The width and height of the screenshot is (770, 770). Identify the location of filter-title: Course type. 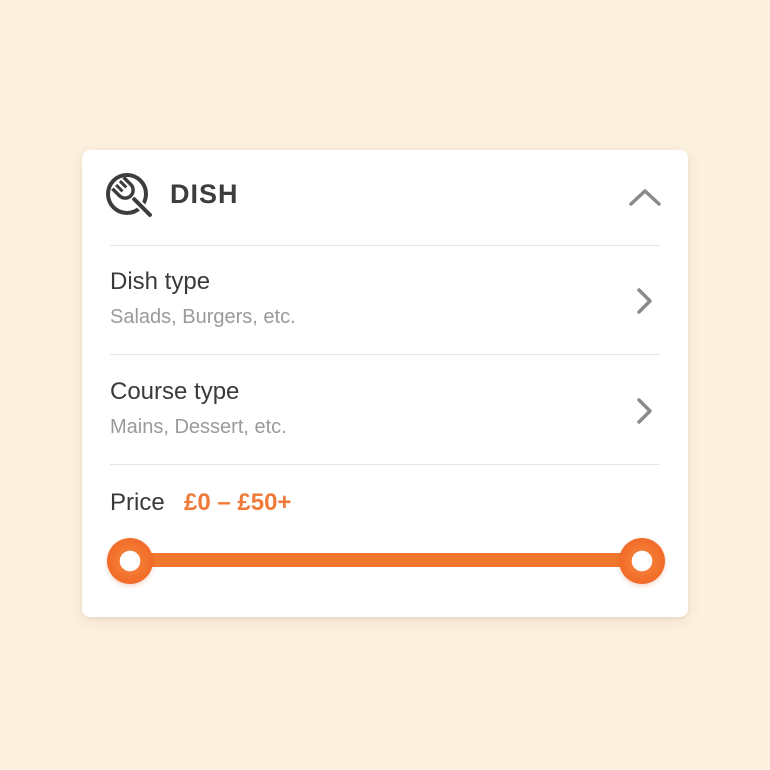
(175, 391).